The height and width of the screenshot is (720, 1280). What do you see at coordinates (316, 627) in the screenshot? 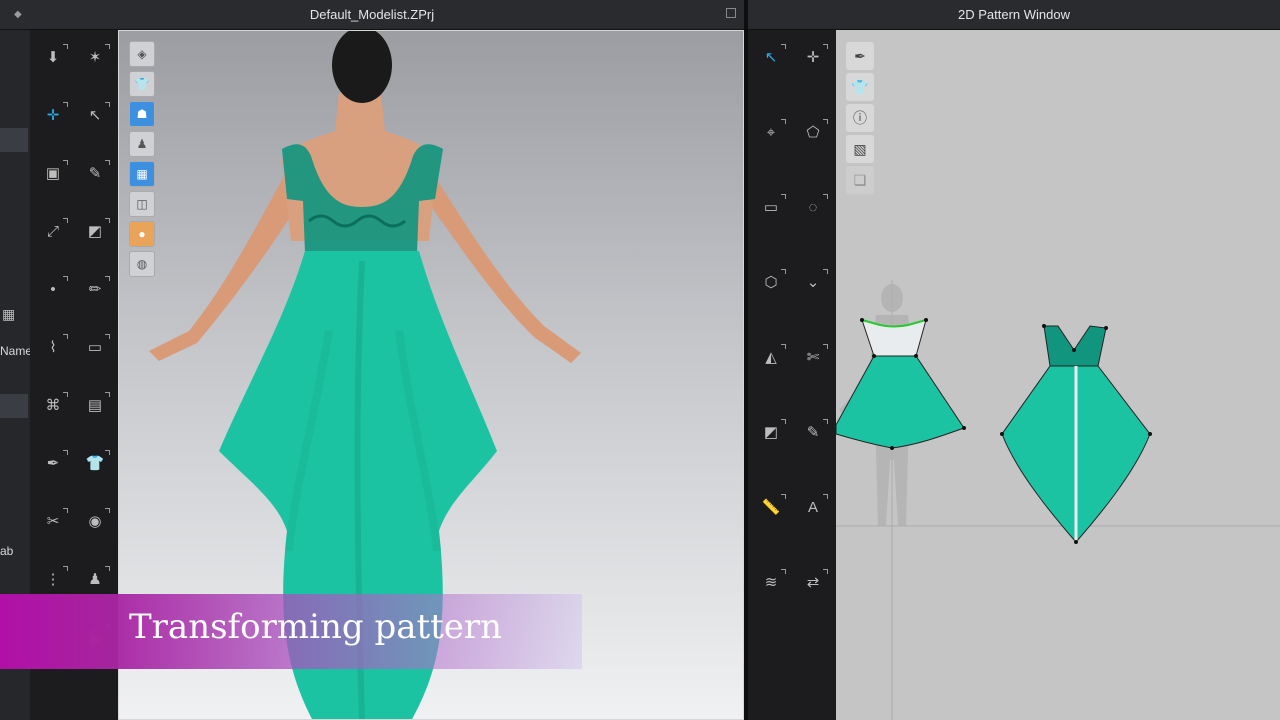
I see `caption-text: Transforming pattern` at bounding box center [316, 627].